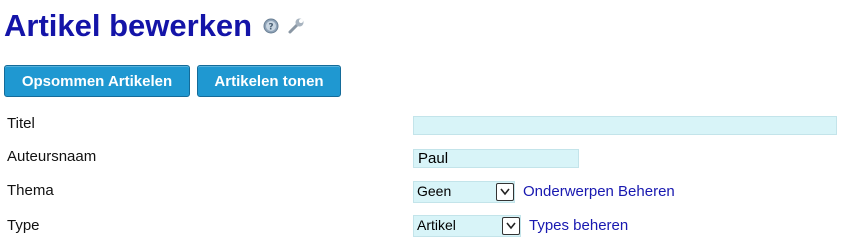 The width and height of the screenshot is (850, 247). What do you see at coordinates (269, 81) in the screenshot?
I see `show-articles-button: Artikelen tonen` at bounding box center [269, 81].